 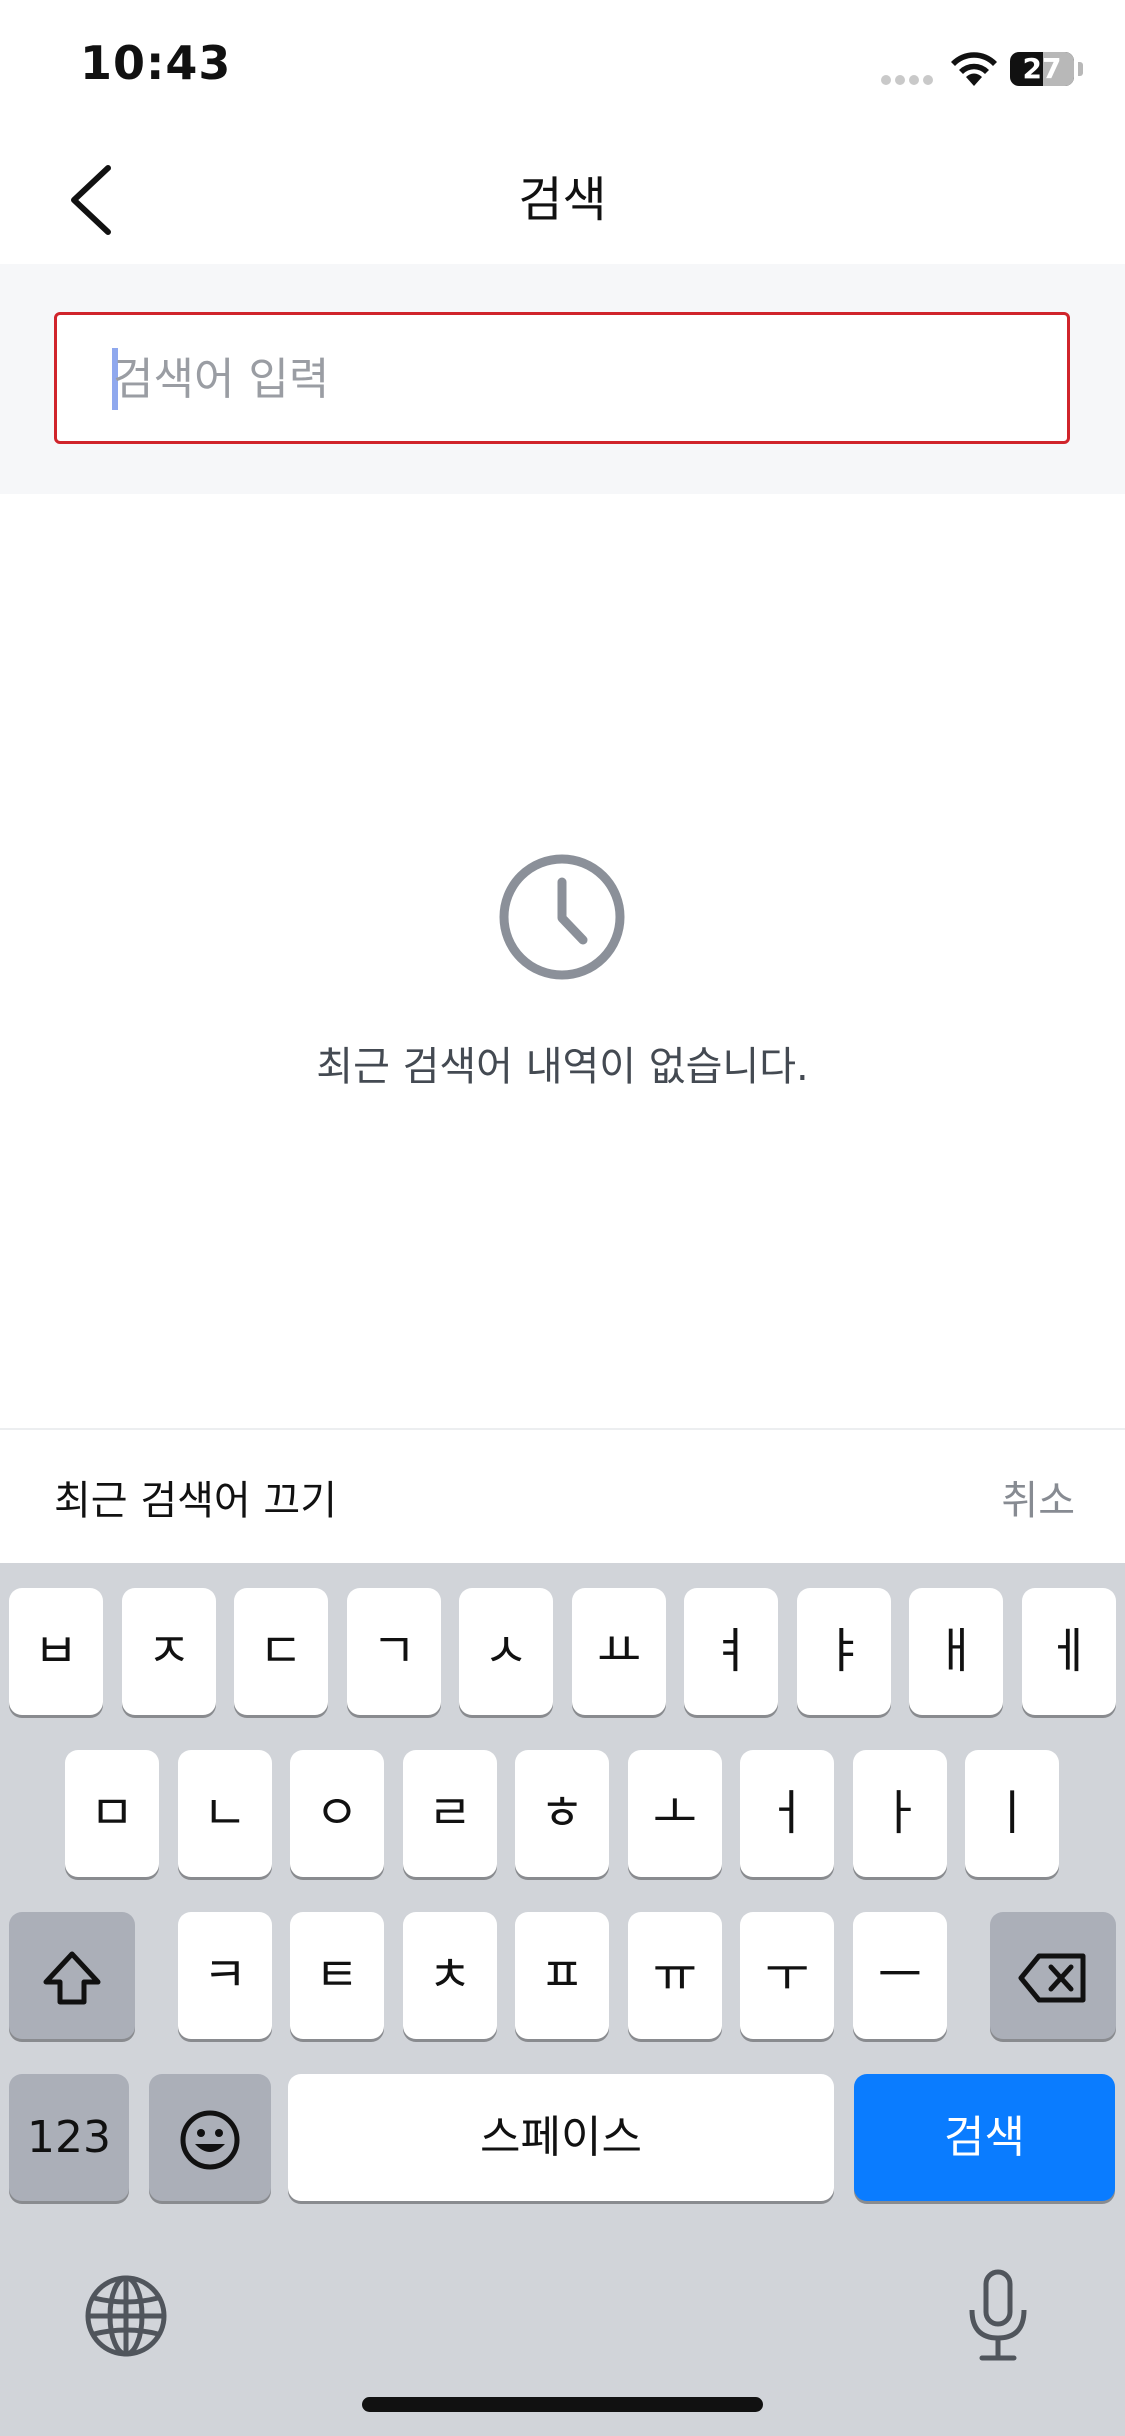 I want to click on space-key: 스페이스, so click(x=561, y=2137).